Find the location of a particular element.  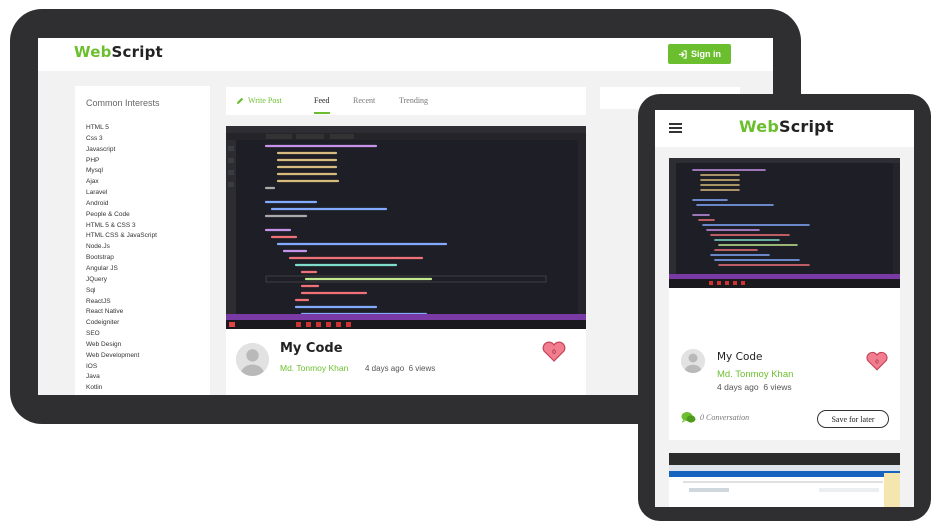

save-for-later-button: Save for later is located at coordinates (853, 419).